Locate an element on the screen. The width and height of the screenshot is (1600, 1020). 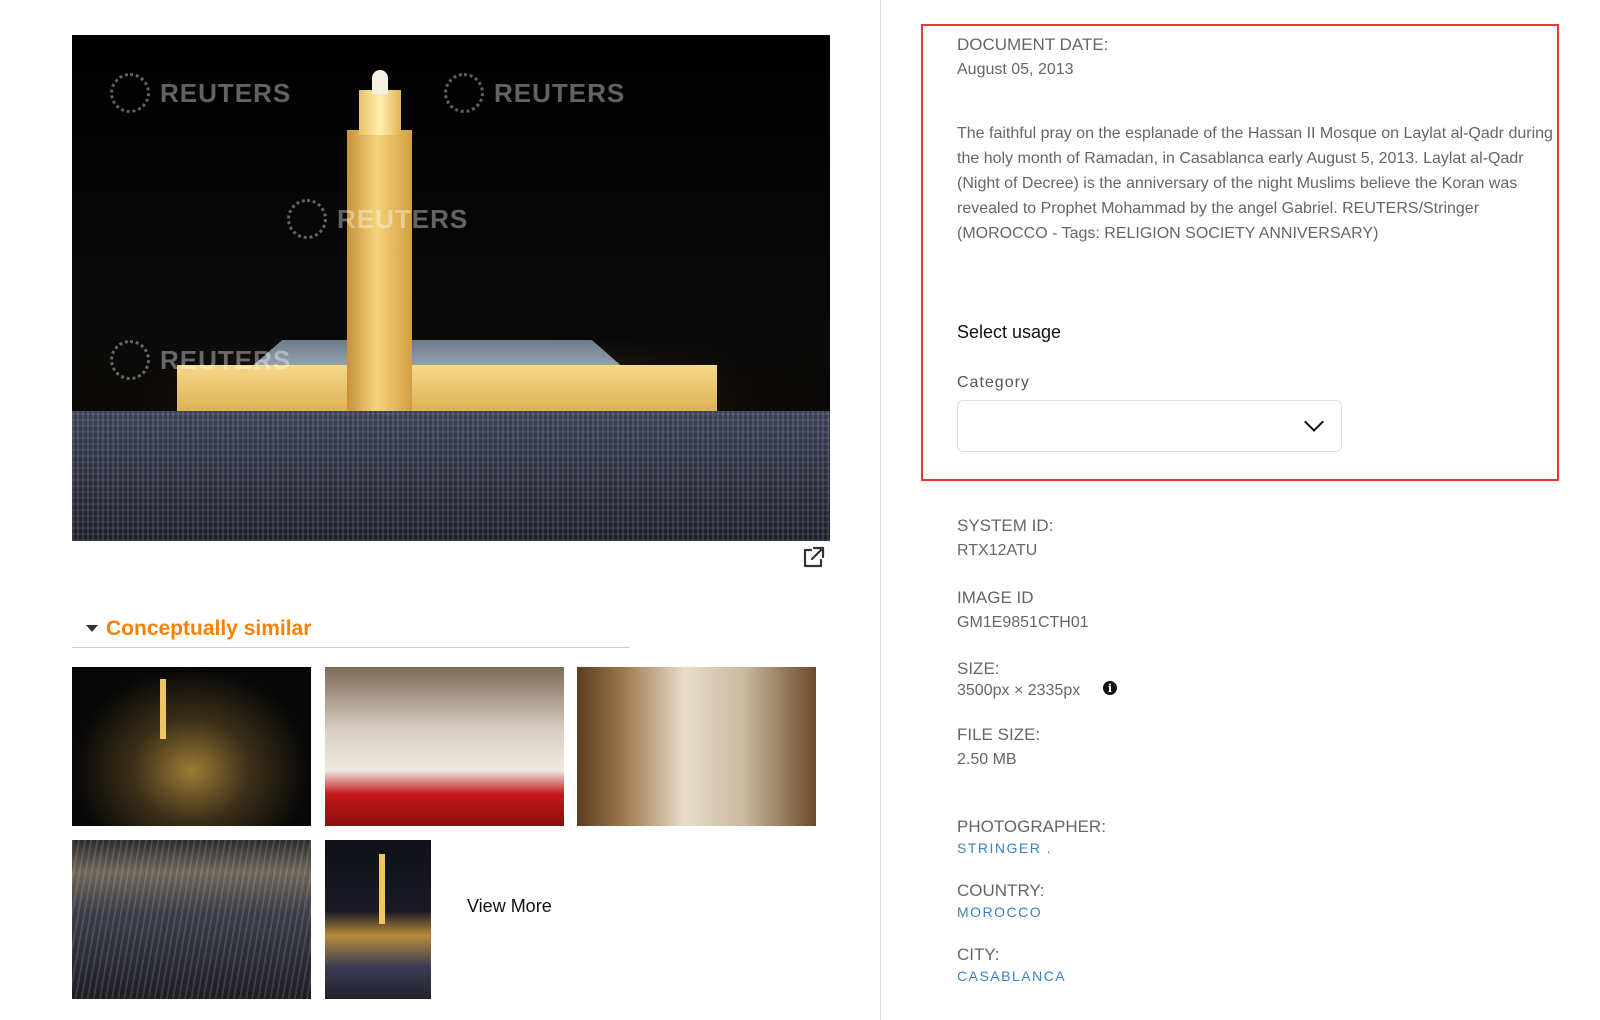
section-title: Conceptually similar is located at coordinates (209, 628).